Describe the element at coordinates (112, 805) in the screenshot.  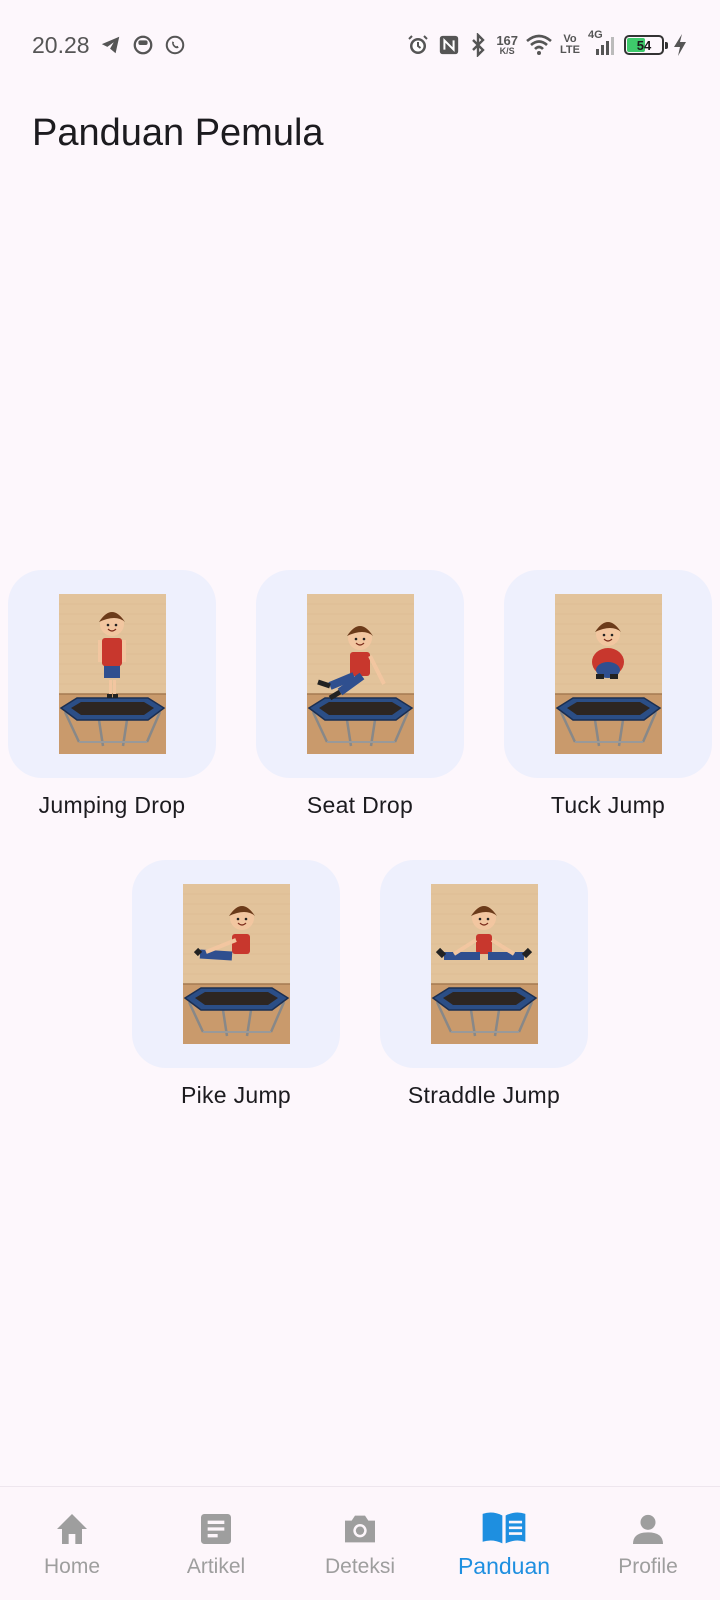
I see `guide-card-label: Jumping Drop` at that location.